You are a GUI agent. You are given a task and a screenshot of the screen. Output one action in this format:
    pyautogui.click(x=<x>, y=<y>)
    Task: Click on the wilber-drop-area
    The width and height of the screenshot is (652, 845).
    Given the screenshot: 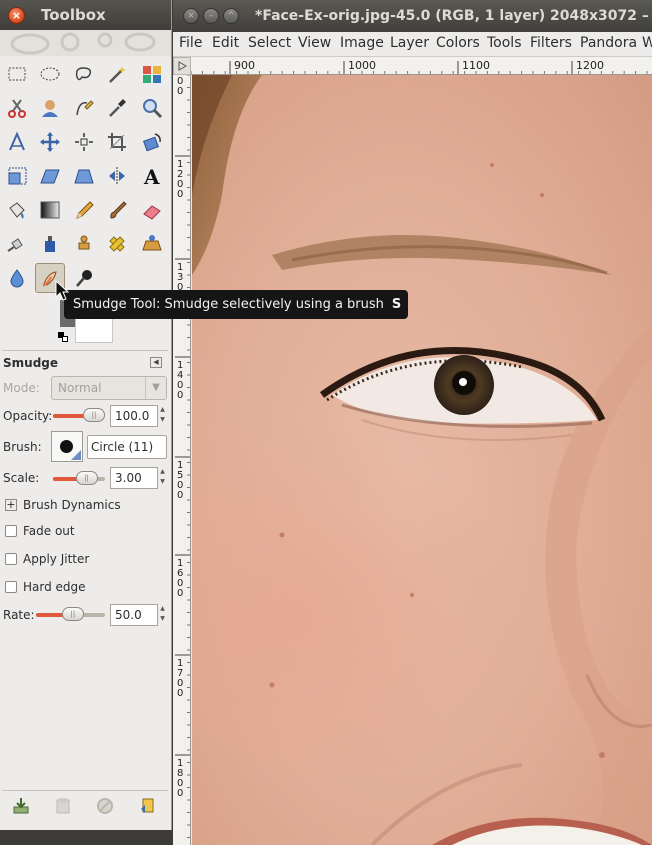 What is the action you would take?
    pyautogui.click(x=85, y=43)
    